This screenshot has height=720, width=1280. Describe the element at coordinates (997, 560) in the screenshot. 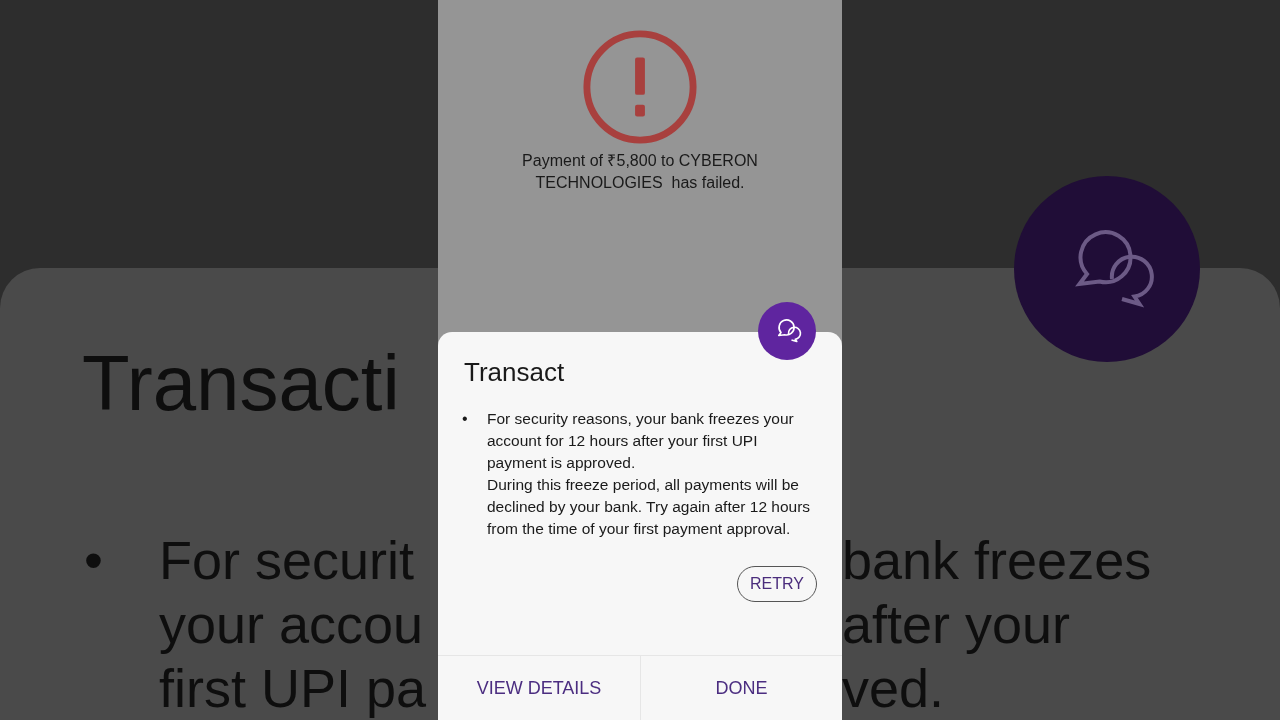

I see `backdrop-text: bank freezes` at that location.